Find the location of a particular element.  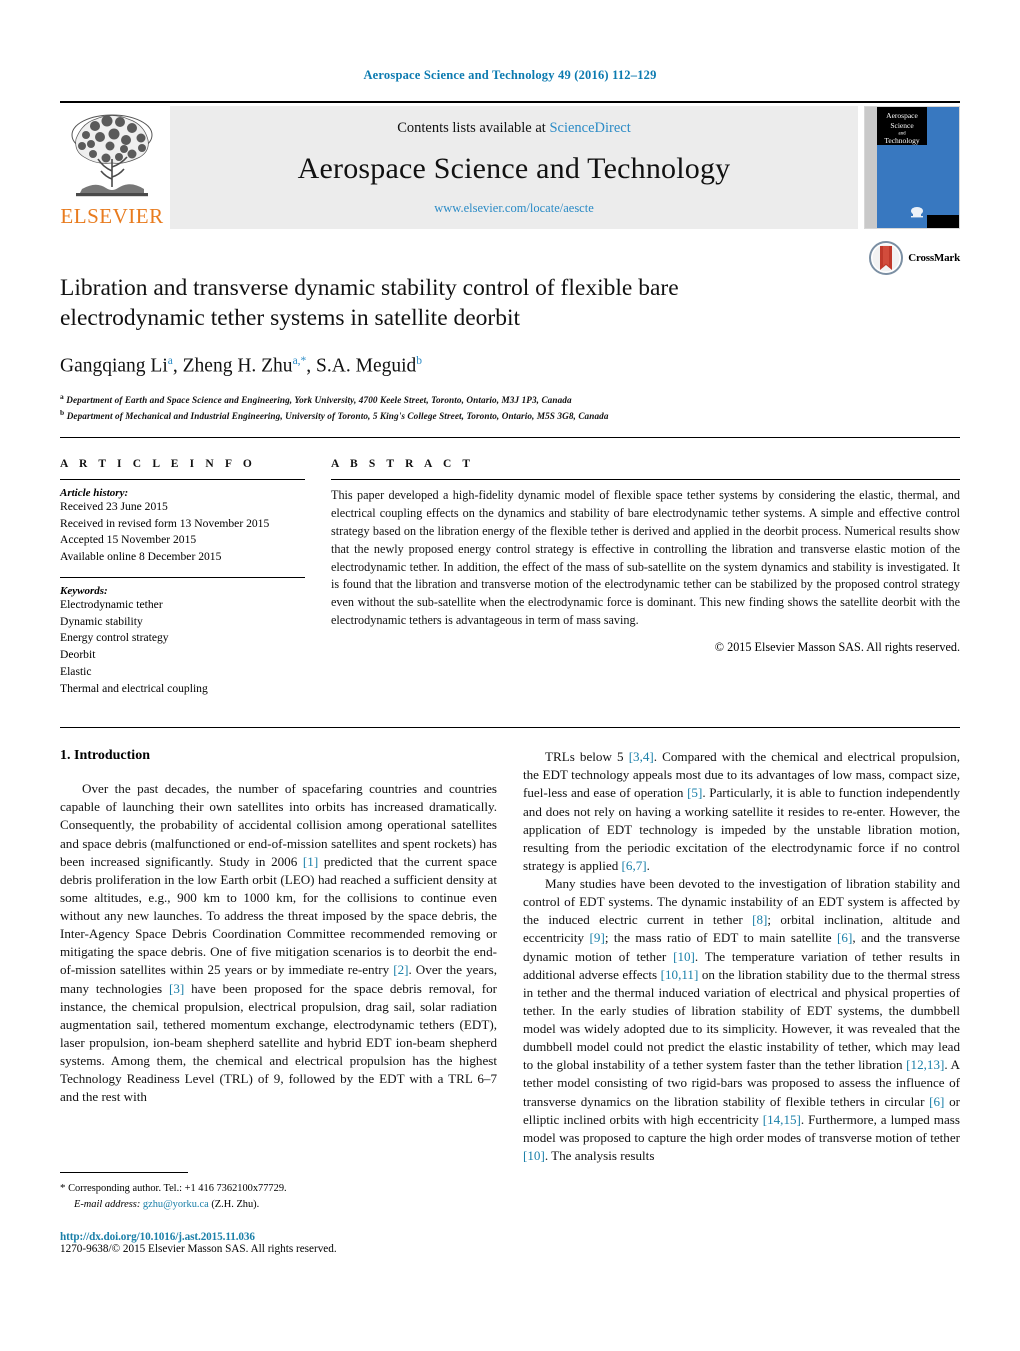

author-sup-2: b is located at coordinates (419, 361).